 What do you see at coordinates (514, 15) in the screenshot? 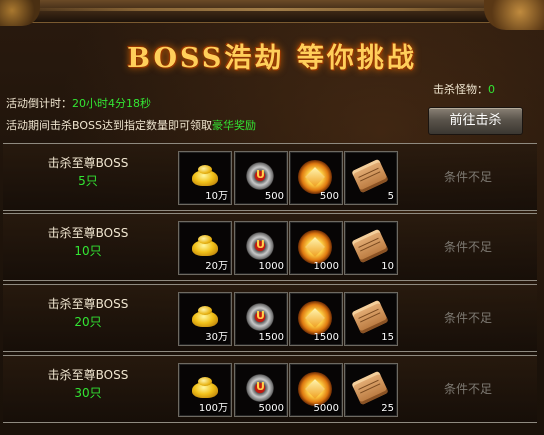
I see `dragon-ornament-icon` at bounding box center [514, 15].